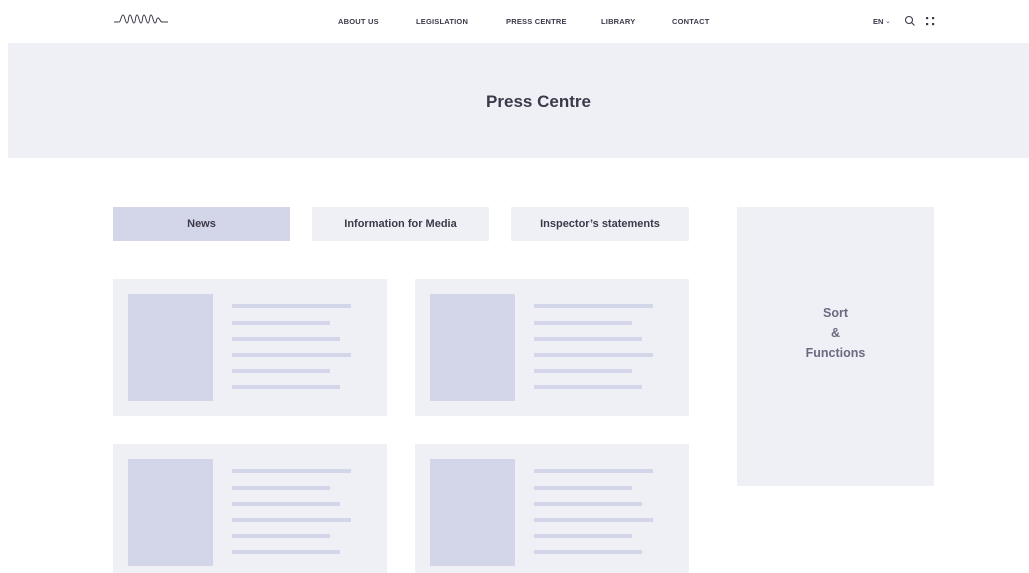 This screenshot has width=1029, height=573. Describe the element at coordinates (618, 21) in the screenshot. I see `nav-library: LIBRARY` at that location.